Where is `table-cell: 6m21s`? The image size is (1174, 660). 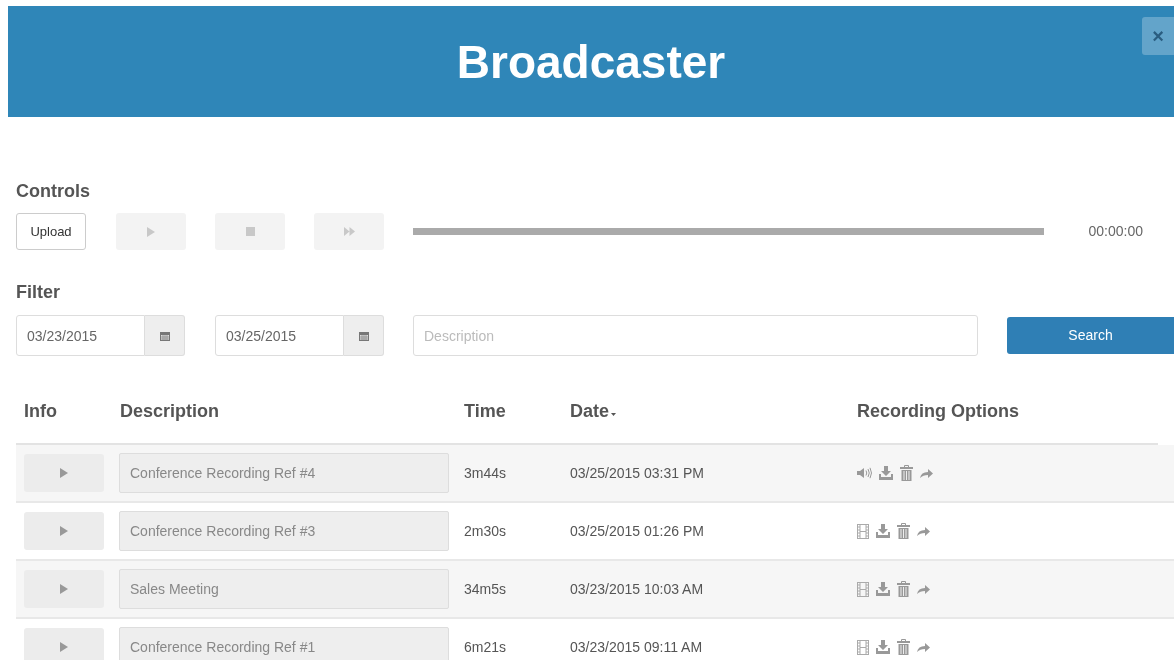 table-cell: 6m21s is located at coordinates (485, 646).